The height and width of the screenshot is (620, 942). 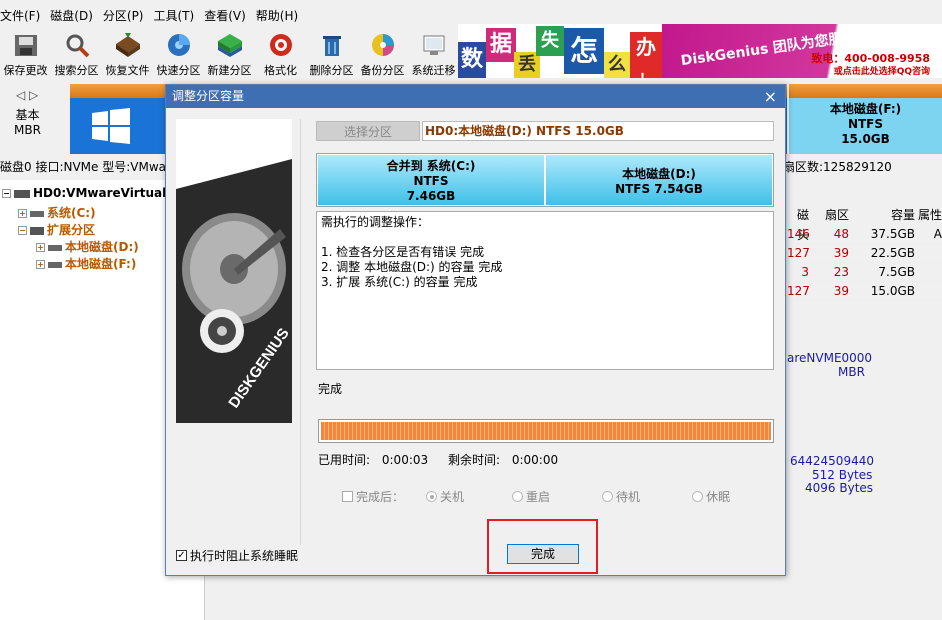 What do you see at coordinates (550, 41) in the screenshot?
I see `banner-char-4: 失` at bounding box center [550, 41].